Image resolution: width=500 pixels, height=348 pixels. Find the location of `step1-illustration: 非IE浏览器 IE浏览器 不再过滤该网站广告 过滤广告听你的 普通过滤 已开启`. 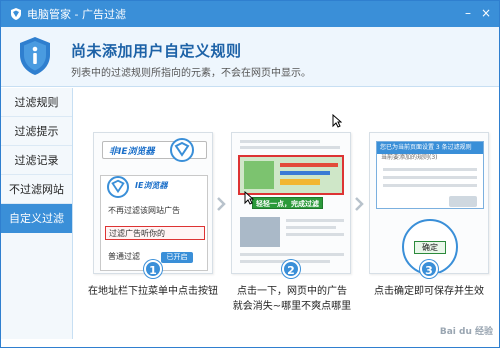

step1-illustration: 非IE浏览器 IE浏览器 不再过滤该网站广告 过滤广告听你的 普通过滤 已开启 is located at coordinates (153, 203).